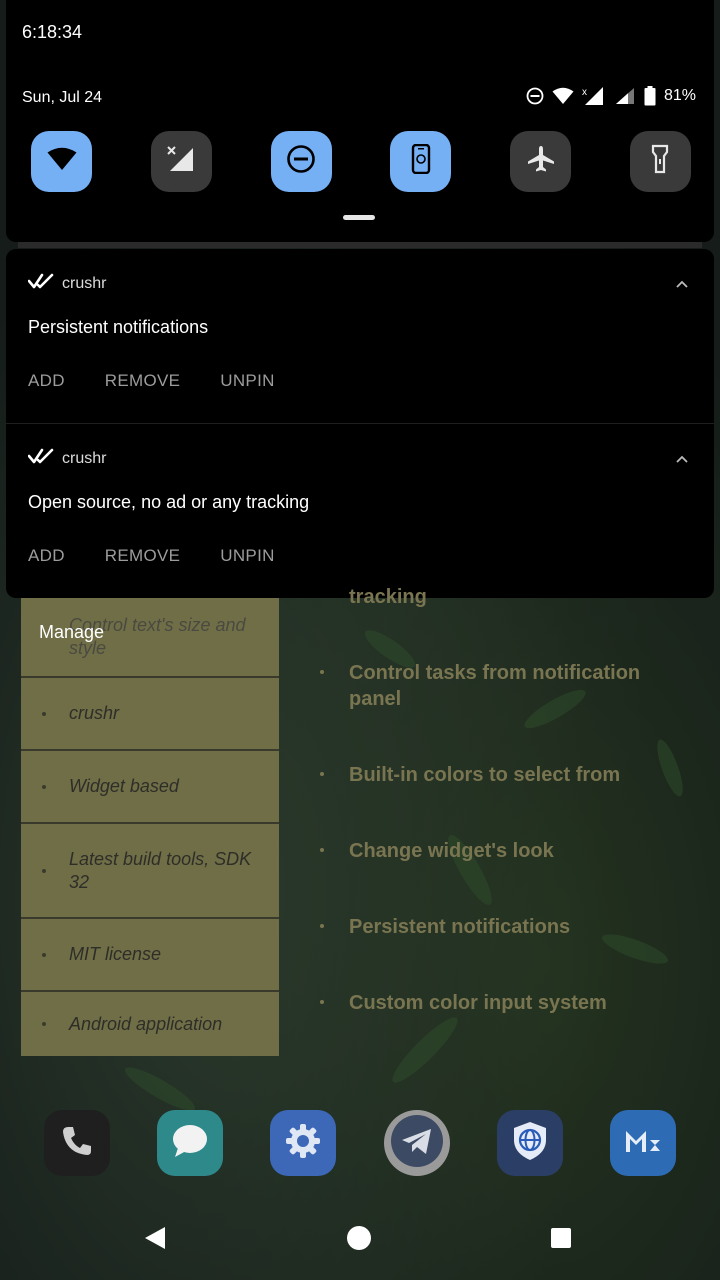 The image size is (720, 1280). I want to click on mail-icon, so click(643, 1143).